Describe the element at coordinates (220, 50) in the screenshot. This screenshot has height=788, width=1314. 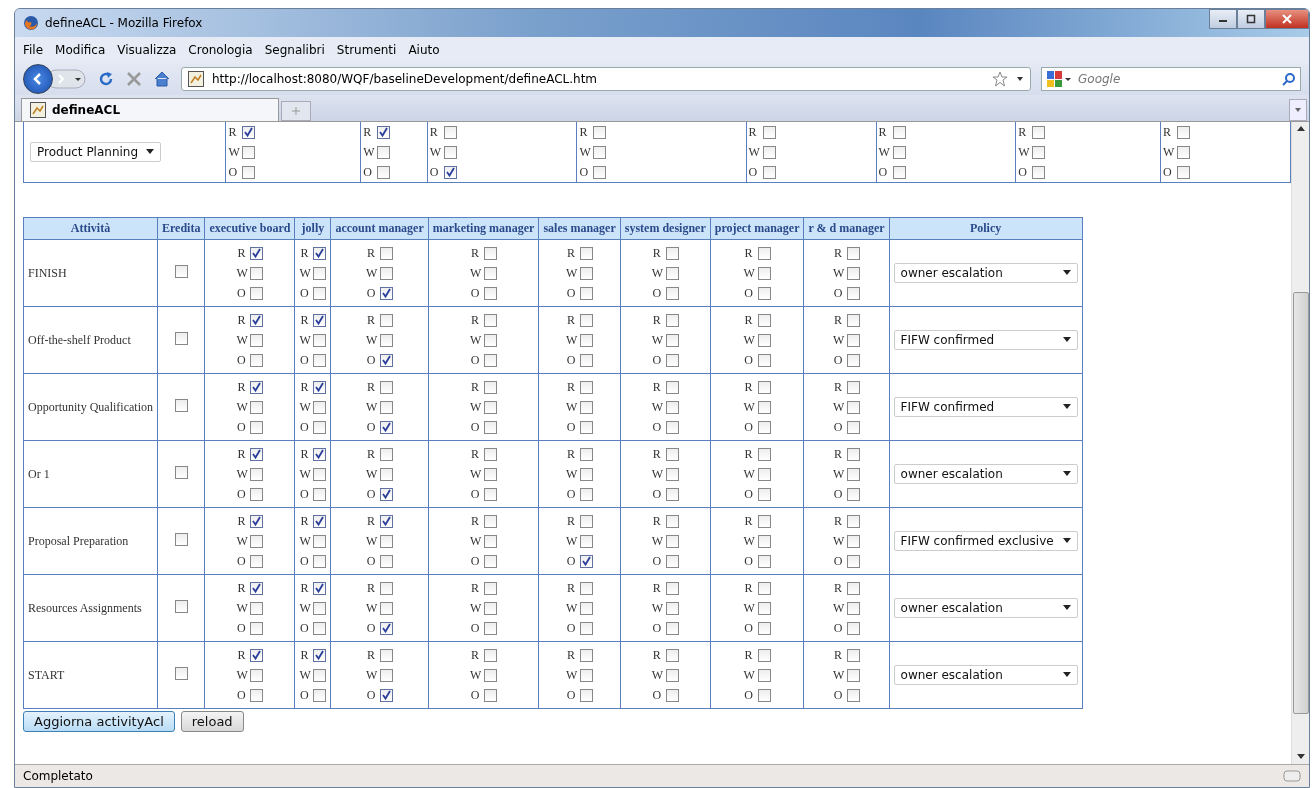
I see `menu-item: Cronologia` at that location.